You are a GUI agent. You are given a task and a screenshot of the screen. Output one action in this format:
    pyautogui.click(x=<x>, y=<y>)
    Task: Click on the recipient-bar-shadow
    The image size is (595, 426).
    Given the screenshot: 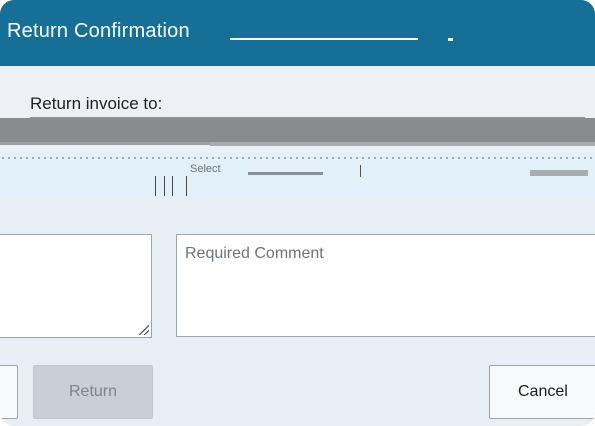 What is the action you would take?
    pyautogui.click(x=402, y=144)
    